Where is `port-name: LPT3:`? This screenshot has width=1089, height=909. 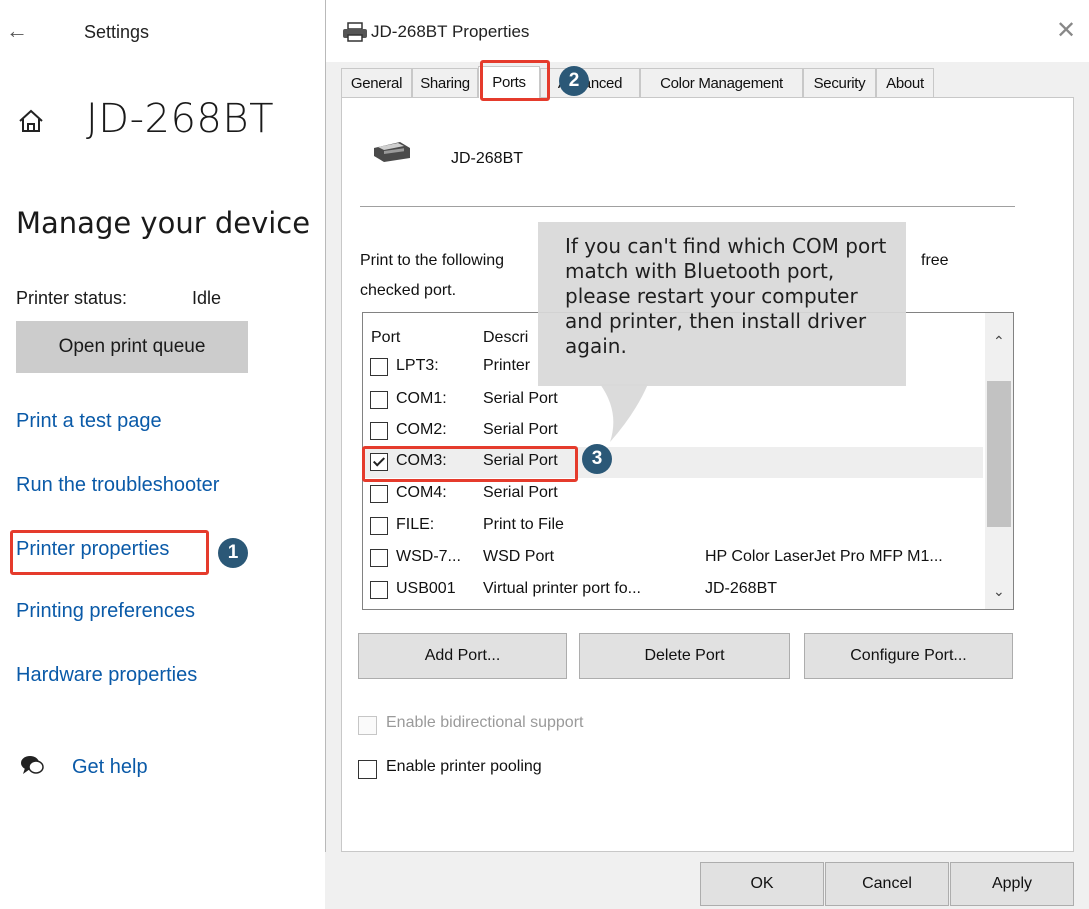
port-name: LPT3: is located at coordinates (417, 365).